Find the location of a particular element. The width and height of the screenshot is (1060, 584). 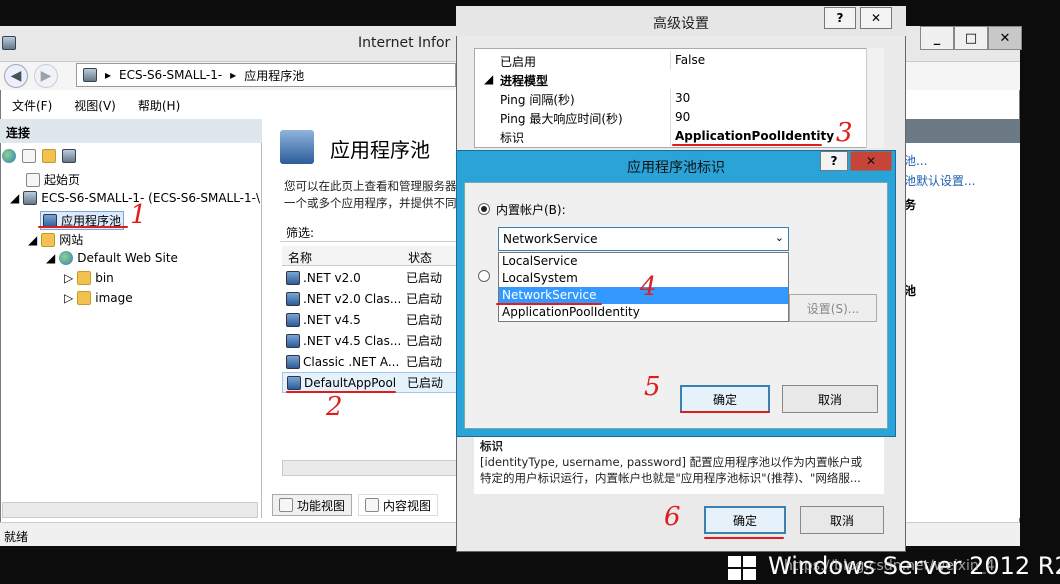

table-row: Classic .NET A... 已启动 is located at coordinates (370, 361).